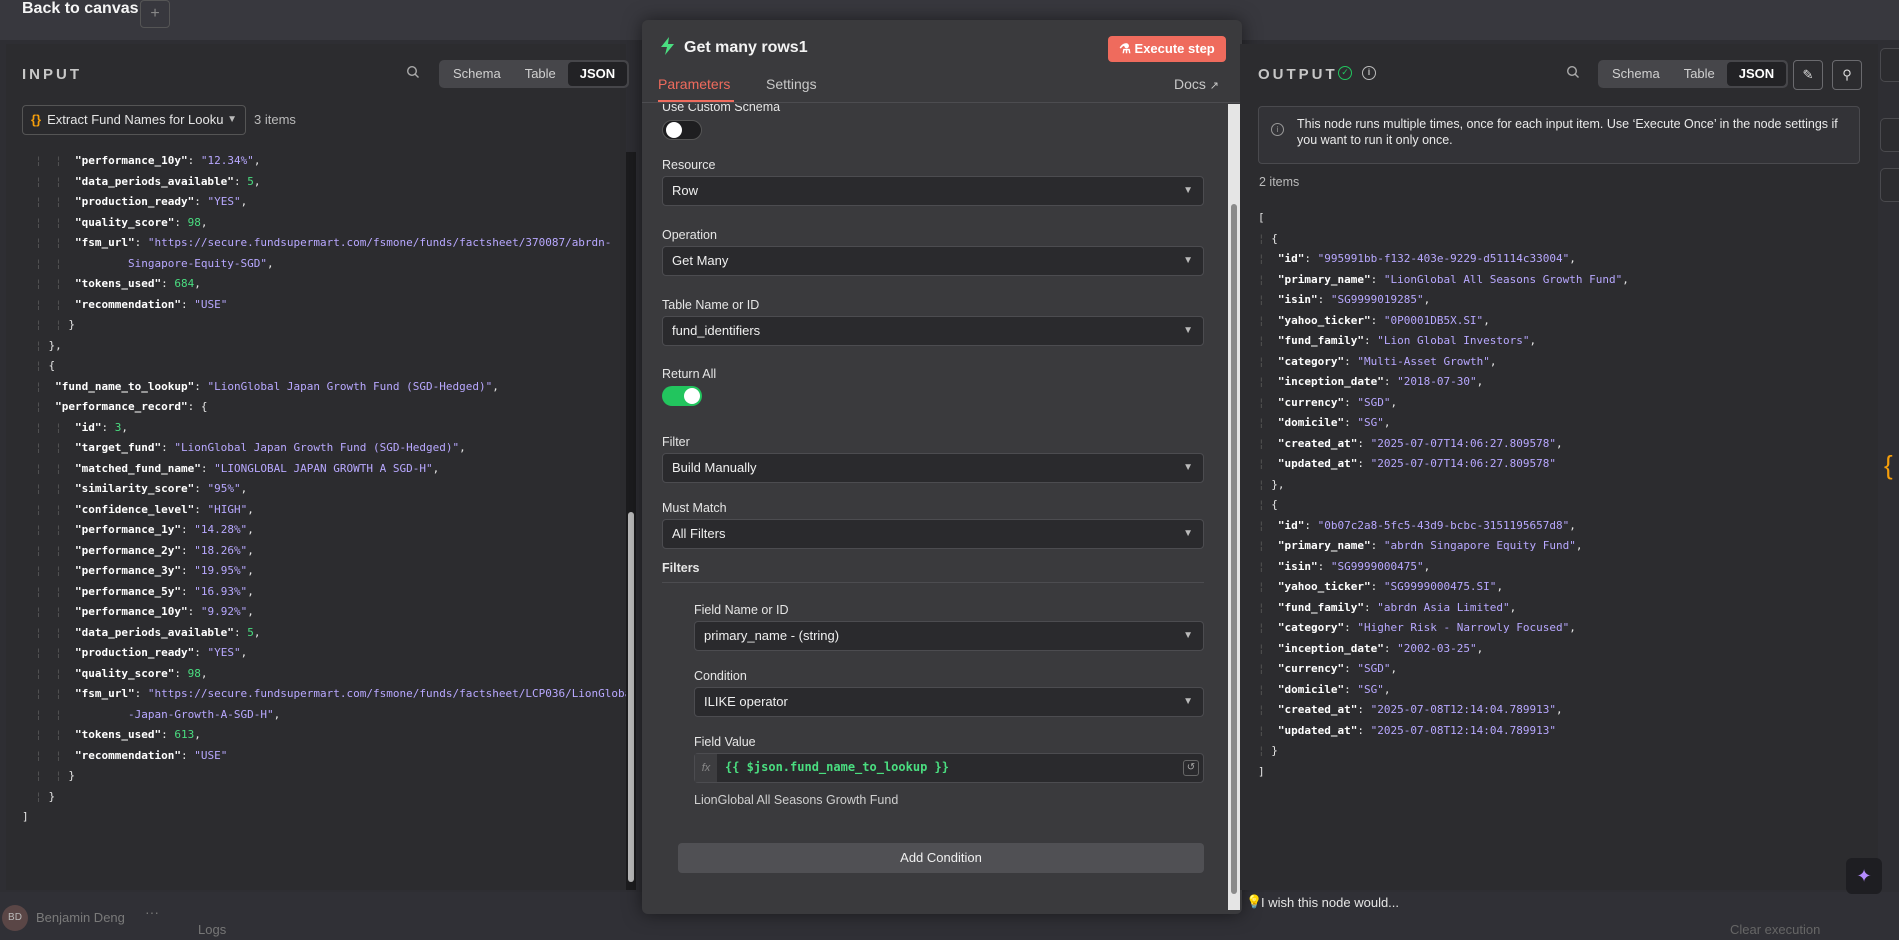  What do you see at coordinates (325, 797) in the screenshot?
I see `json-line: ¦ }` at bounding box center [325, 797].